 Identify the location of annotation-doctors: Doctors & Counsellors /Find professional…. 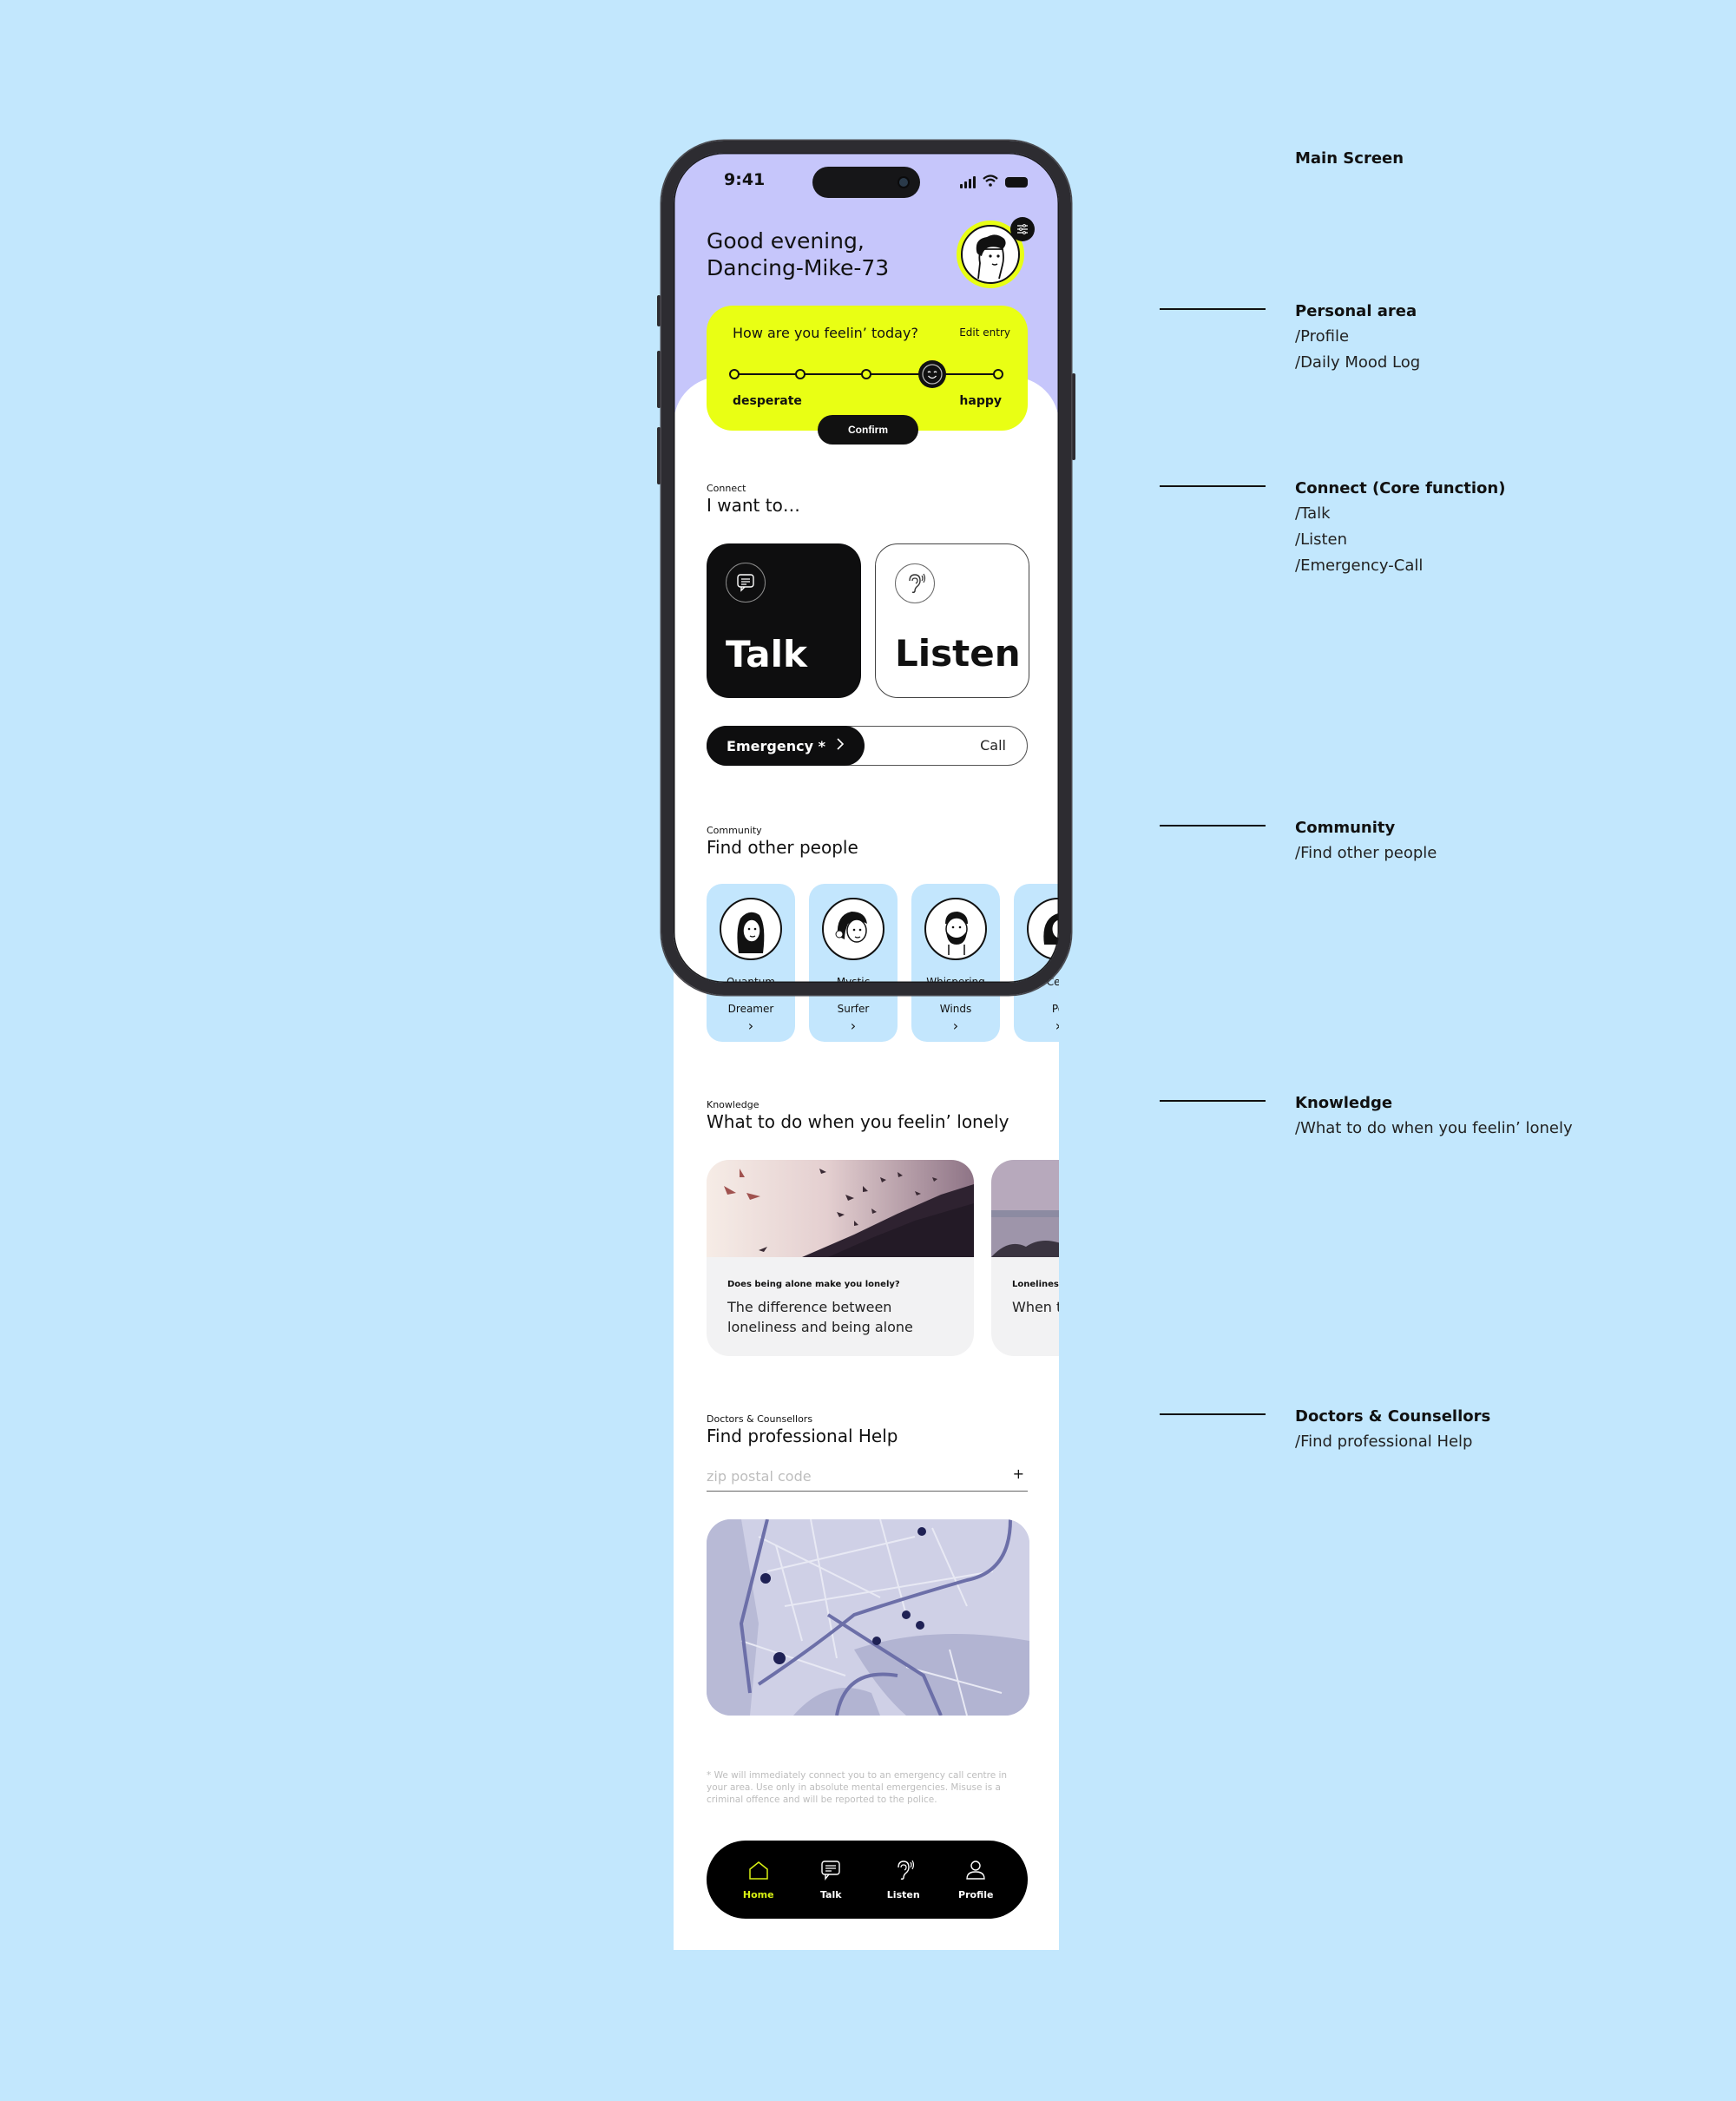
(1392, 1430).